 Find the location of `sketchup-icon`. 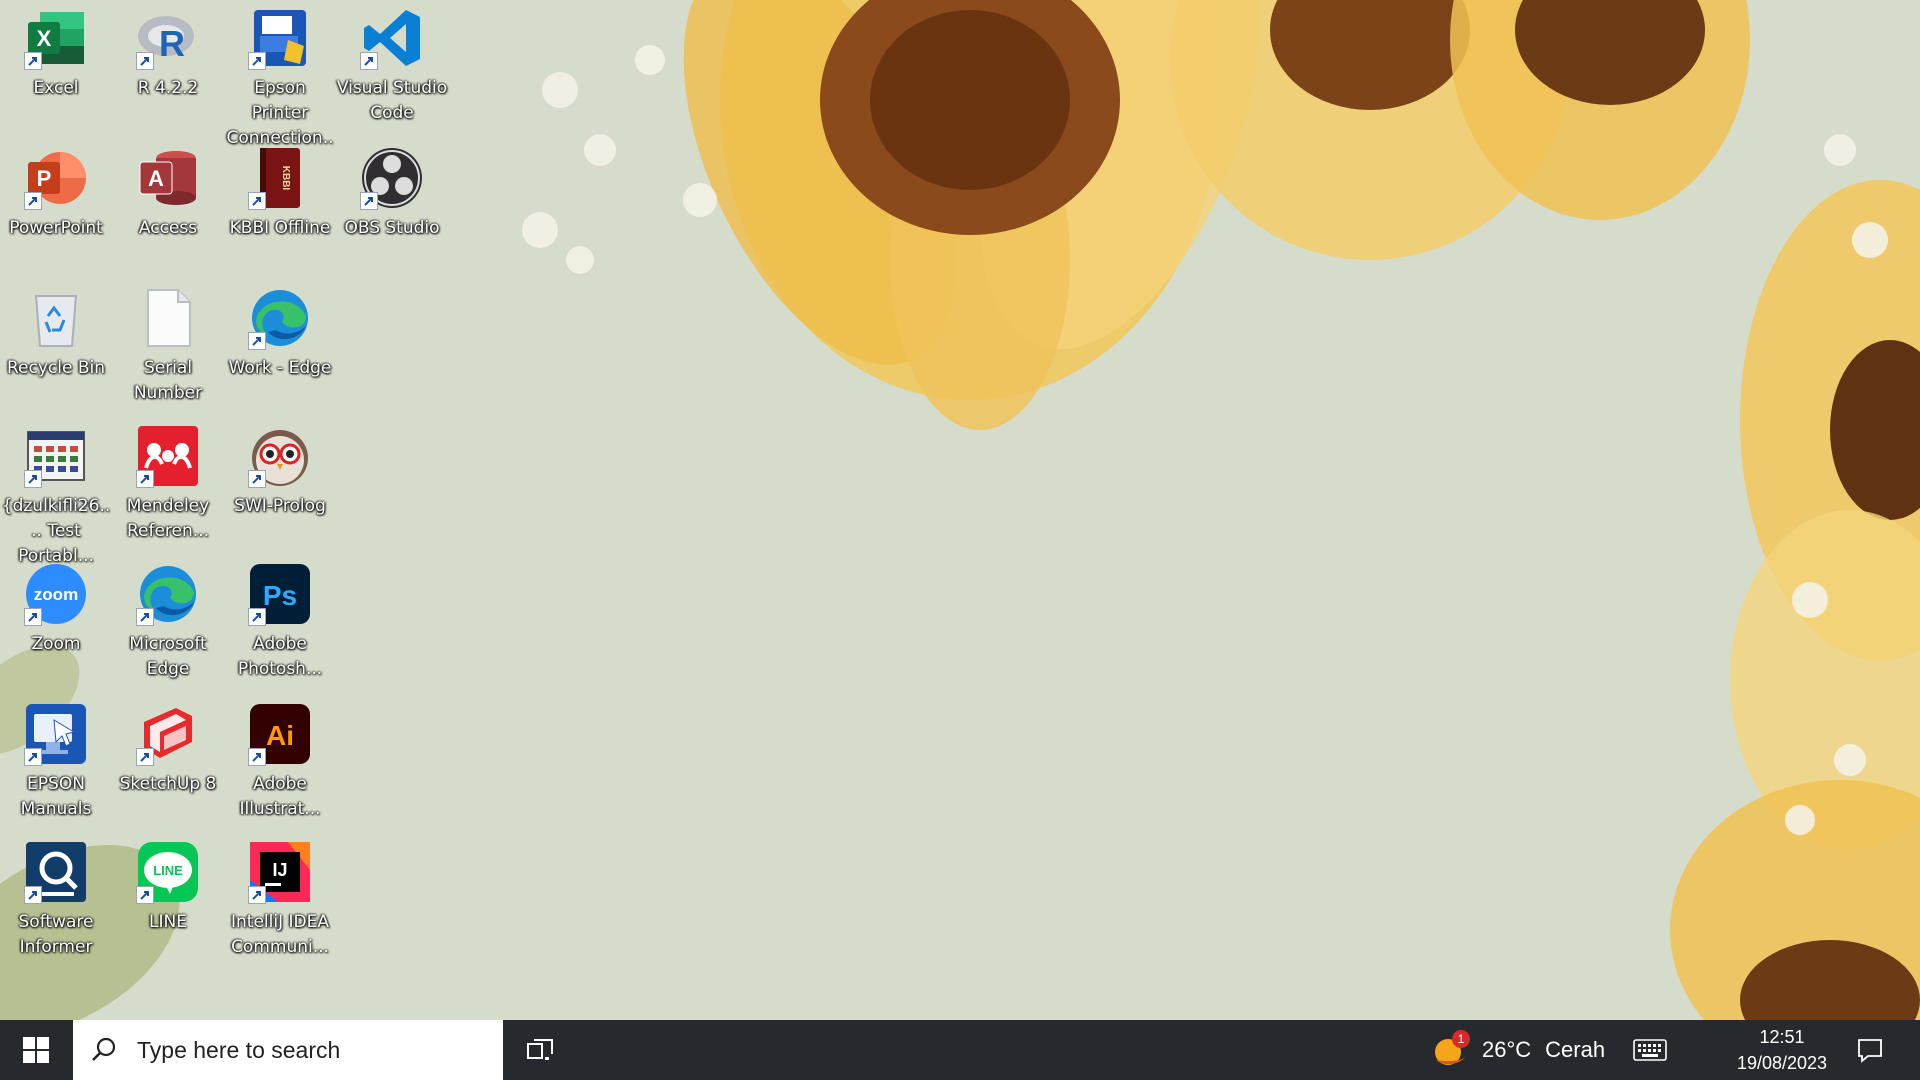

sketchup-icon is located at coordinates (168, 734).